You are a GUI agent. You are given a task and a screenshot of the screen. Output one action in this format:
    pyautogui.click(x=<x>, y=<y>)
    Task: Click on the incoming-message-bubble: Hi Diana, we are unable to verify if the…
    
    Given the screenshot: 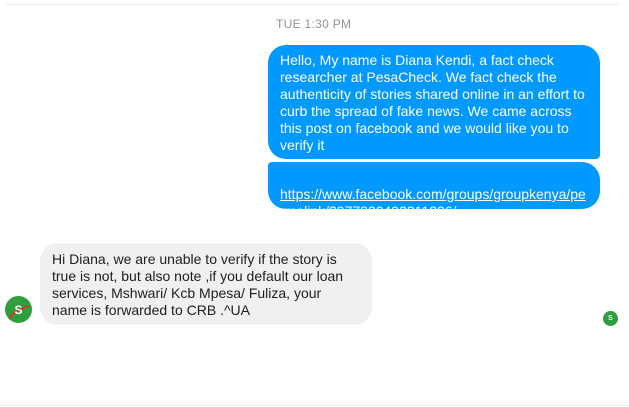 What is the action you would take?
    pyautogui.click(x=206, y=284)
    